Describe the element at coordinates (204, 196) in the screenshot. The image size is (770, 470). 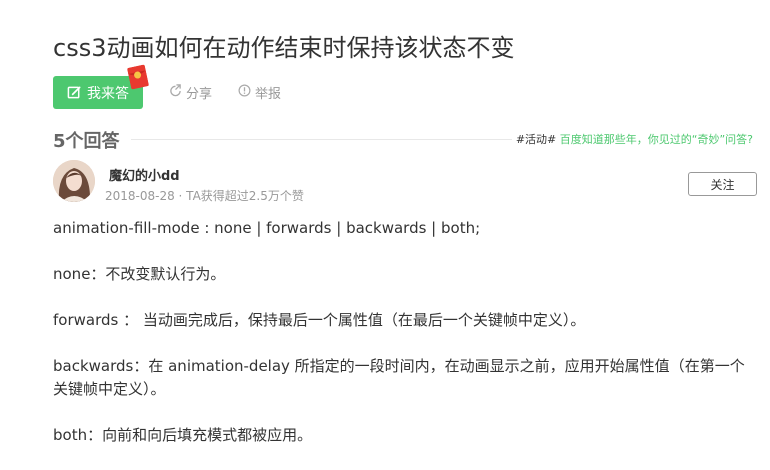
I see `answer-meta: 2018-08-28 · TA获得超过2.5万个赞` at that location.